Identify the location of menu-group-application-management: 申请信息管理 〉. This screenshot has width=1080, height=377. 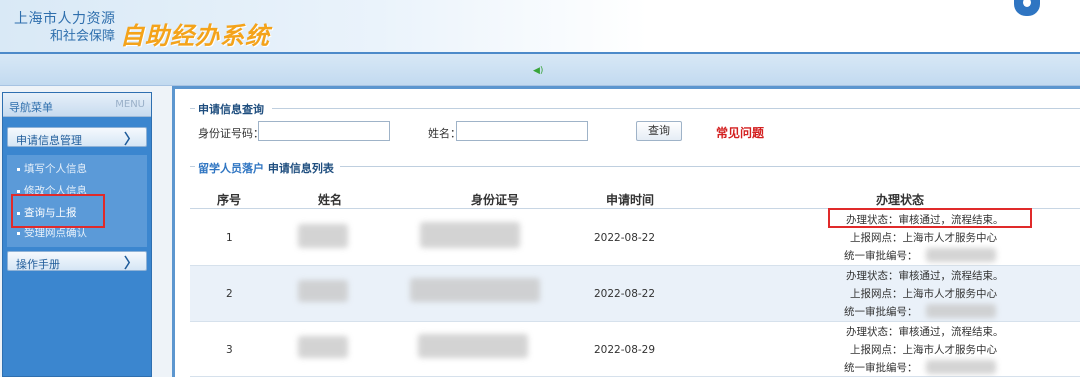
(77, 137).